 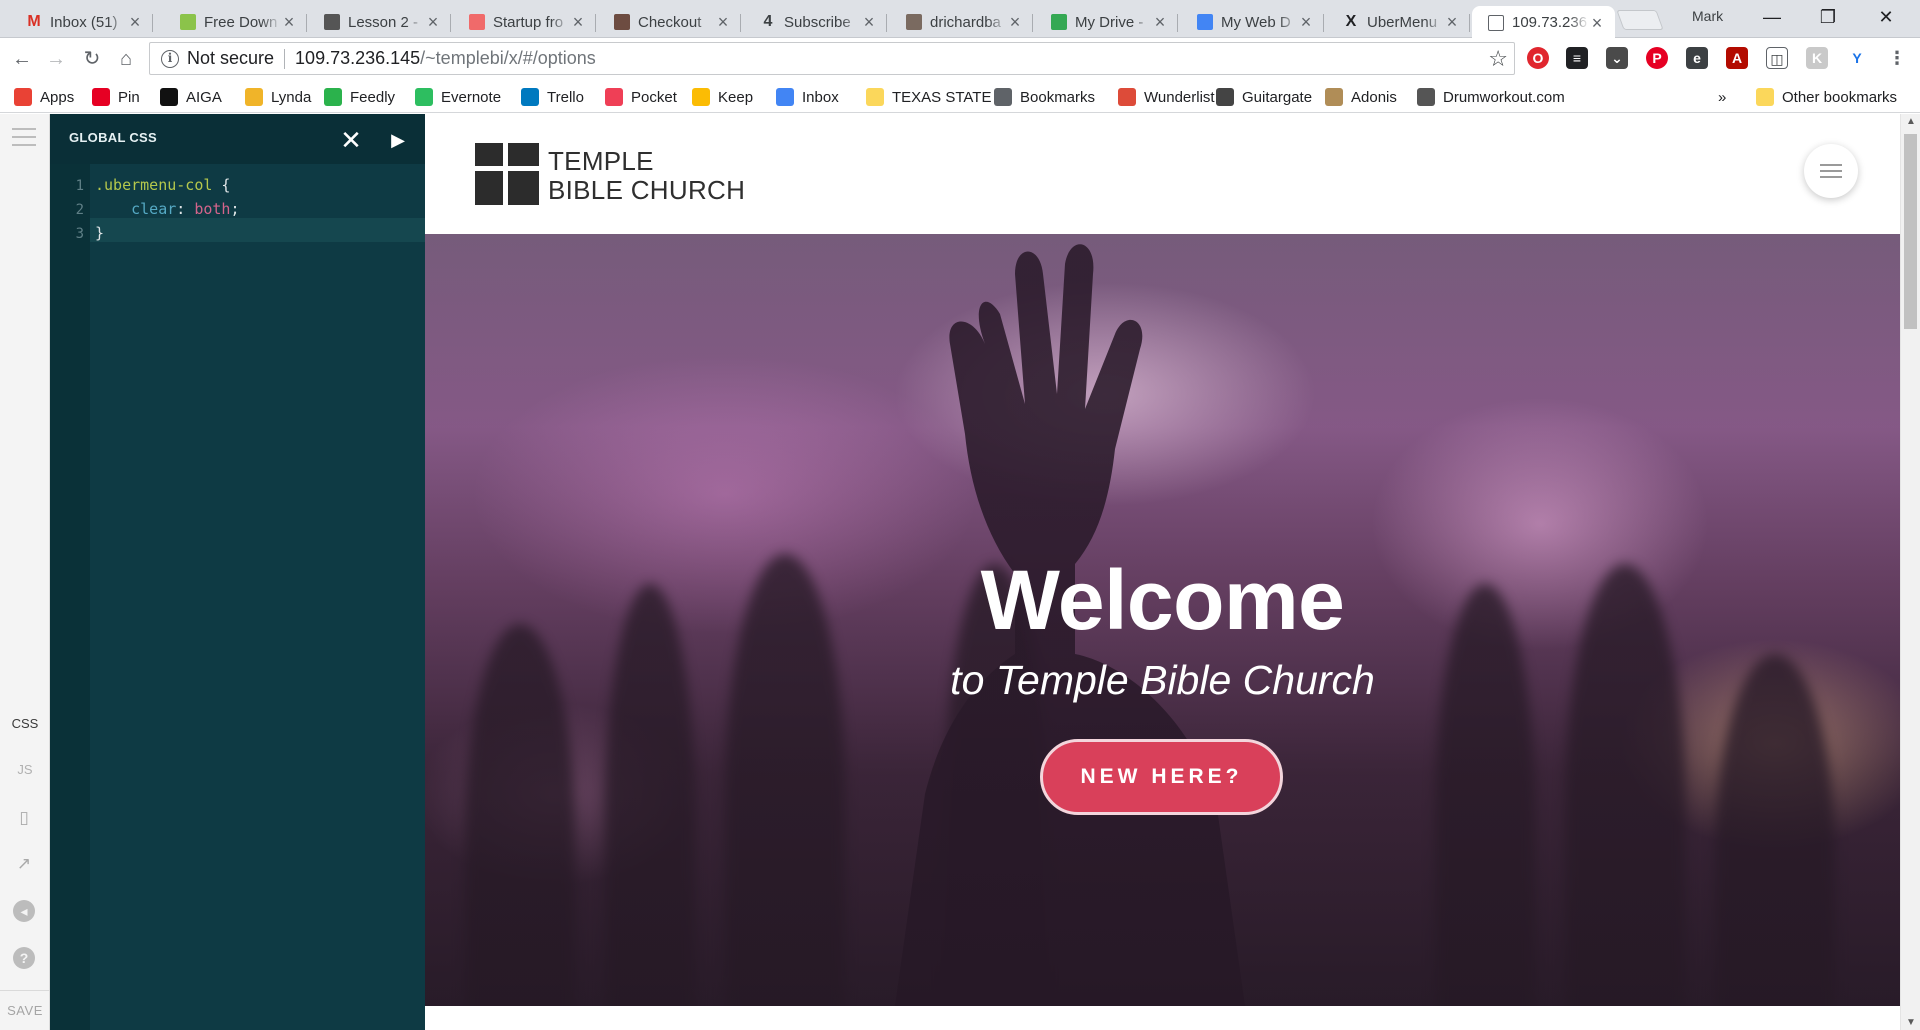 I want to click on lynda-icon, so click(x=254, y=97).